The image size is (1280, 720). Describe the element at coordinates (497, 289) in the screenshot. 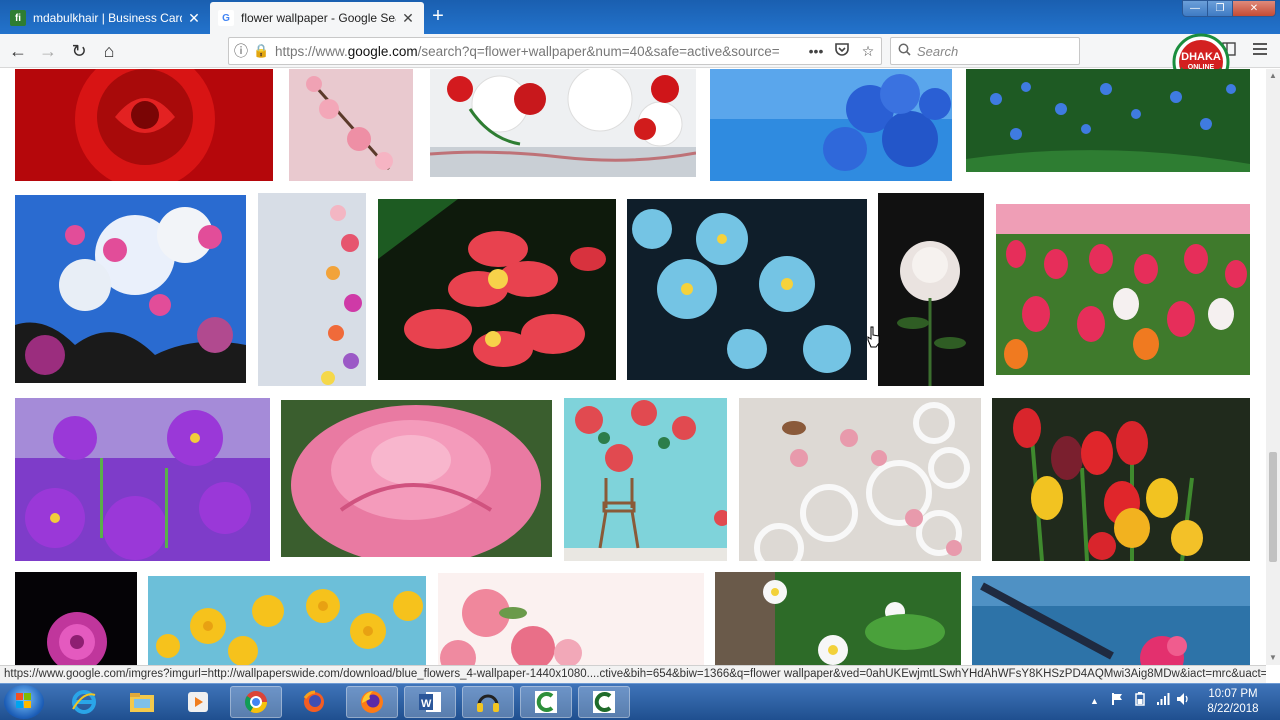

I see `image-result-plumeria` at that location.